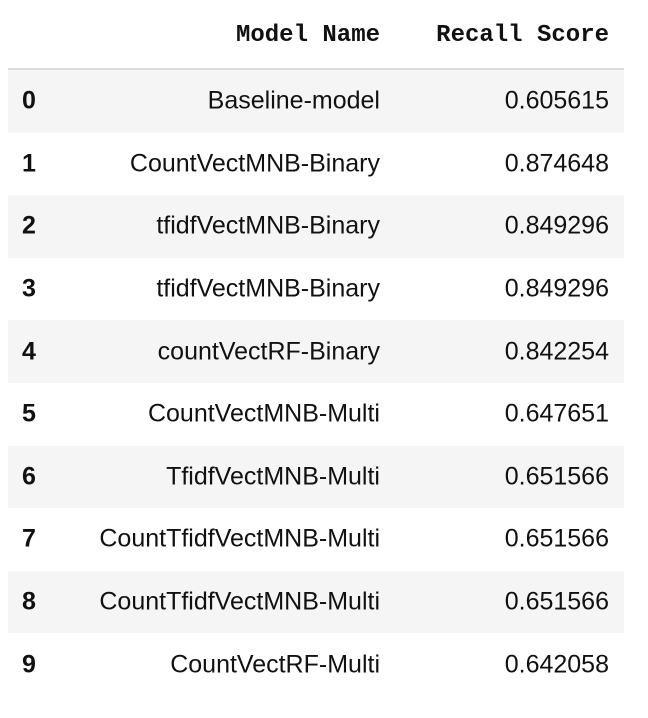  I want to click on row-index: 8, so click(29, 601).